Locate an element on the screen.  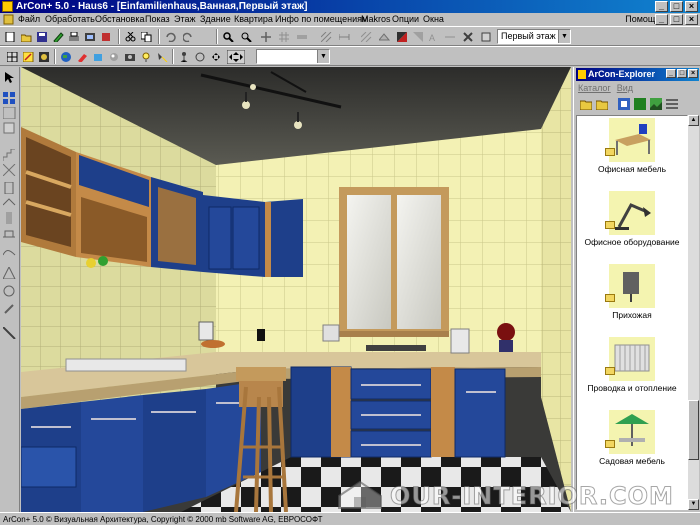
navigate-icon is located at coordinates (236, 56).